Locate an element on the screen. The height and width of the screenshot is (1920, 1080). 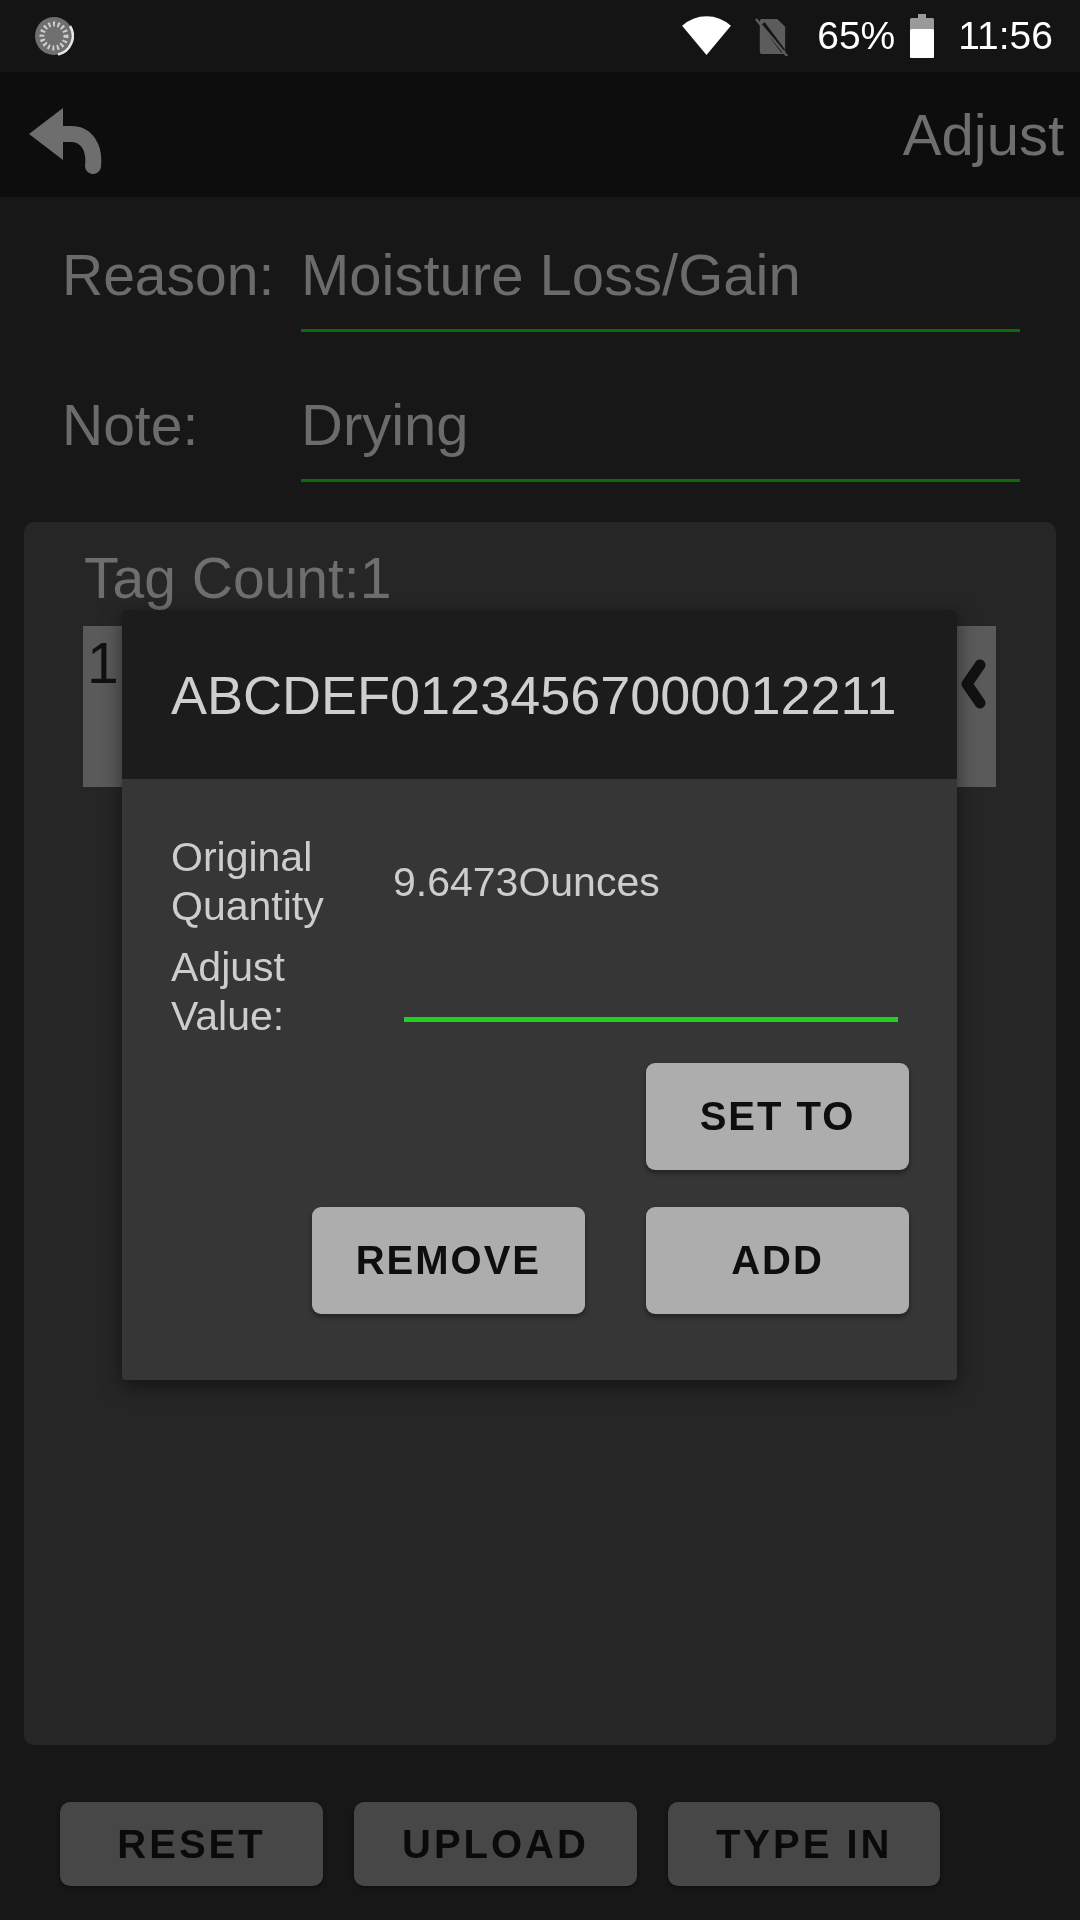
dialog-button: REMOVE is located at coordinates (448, 1260).